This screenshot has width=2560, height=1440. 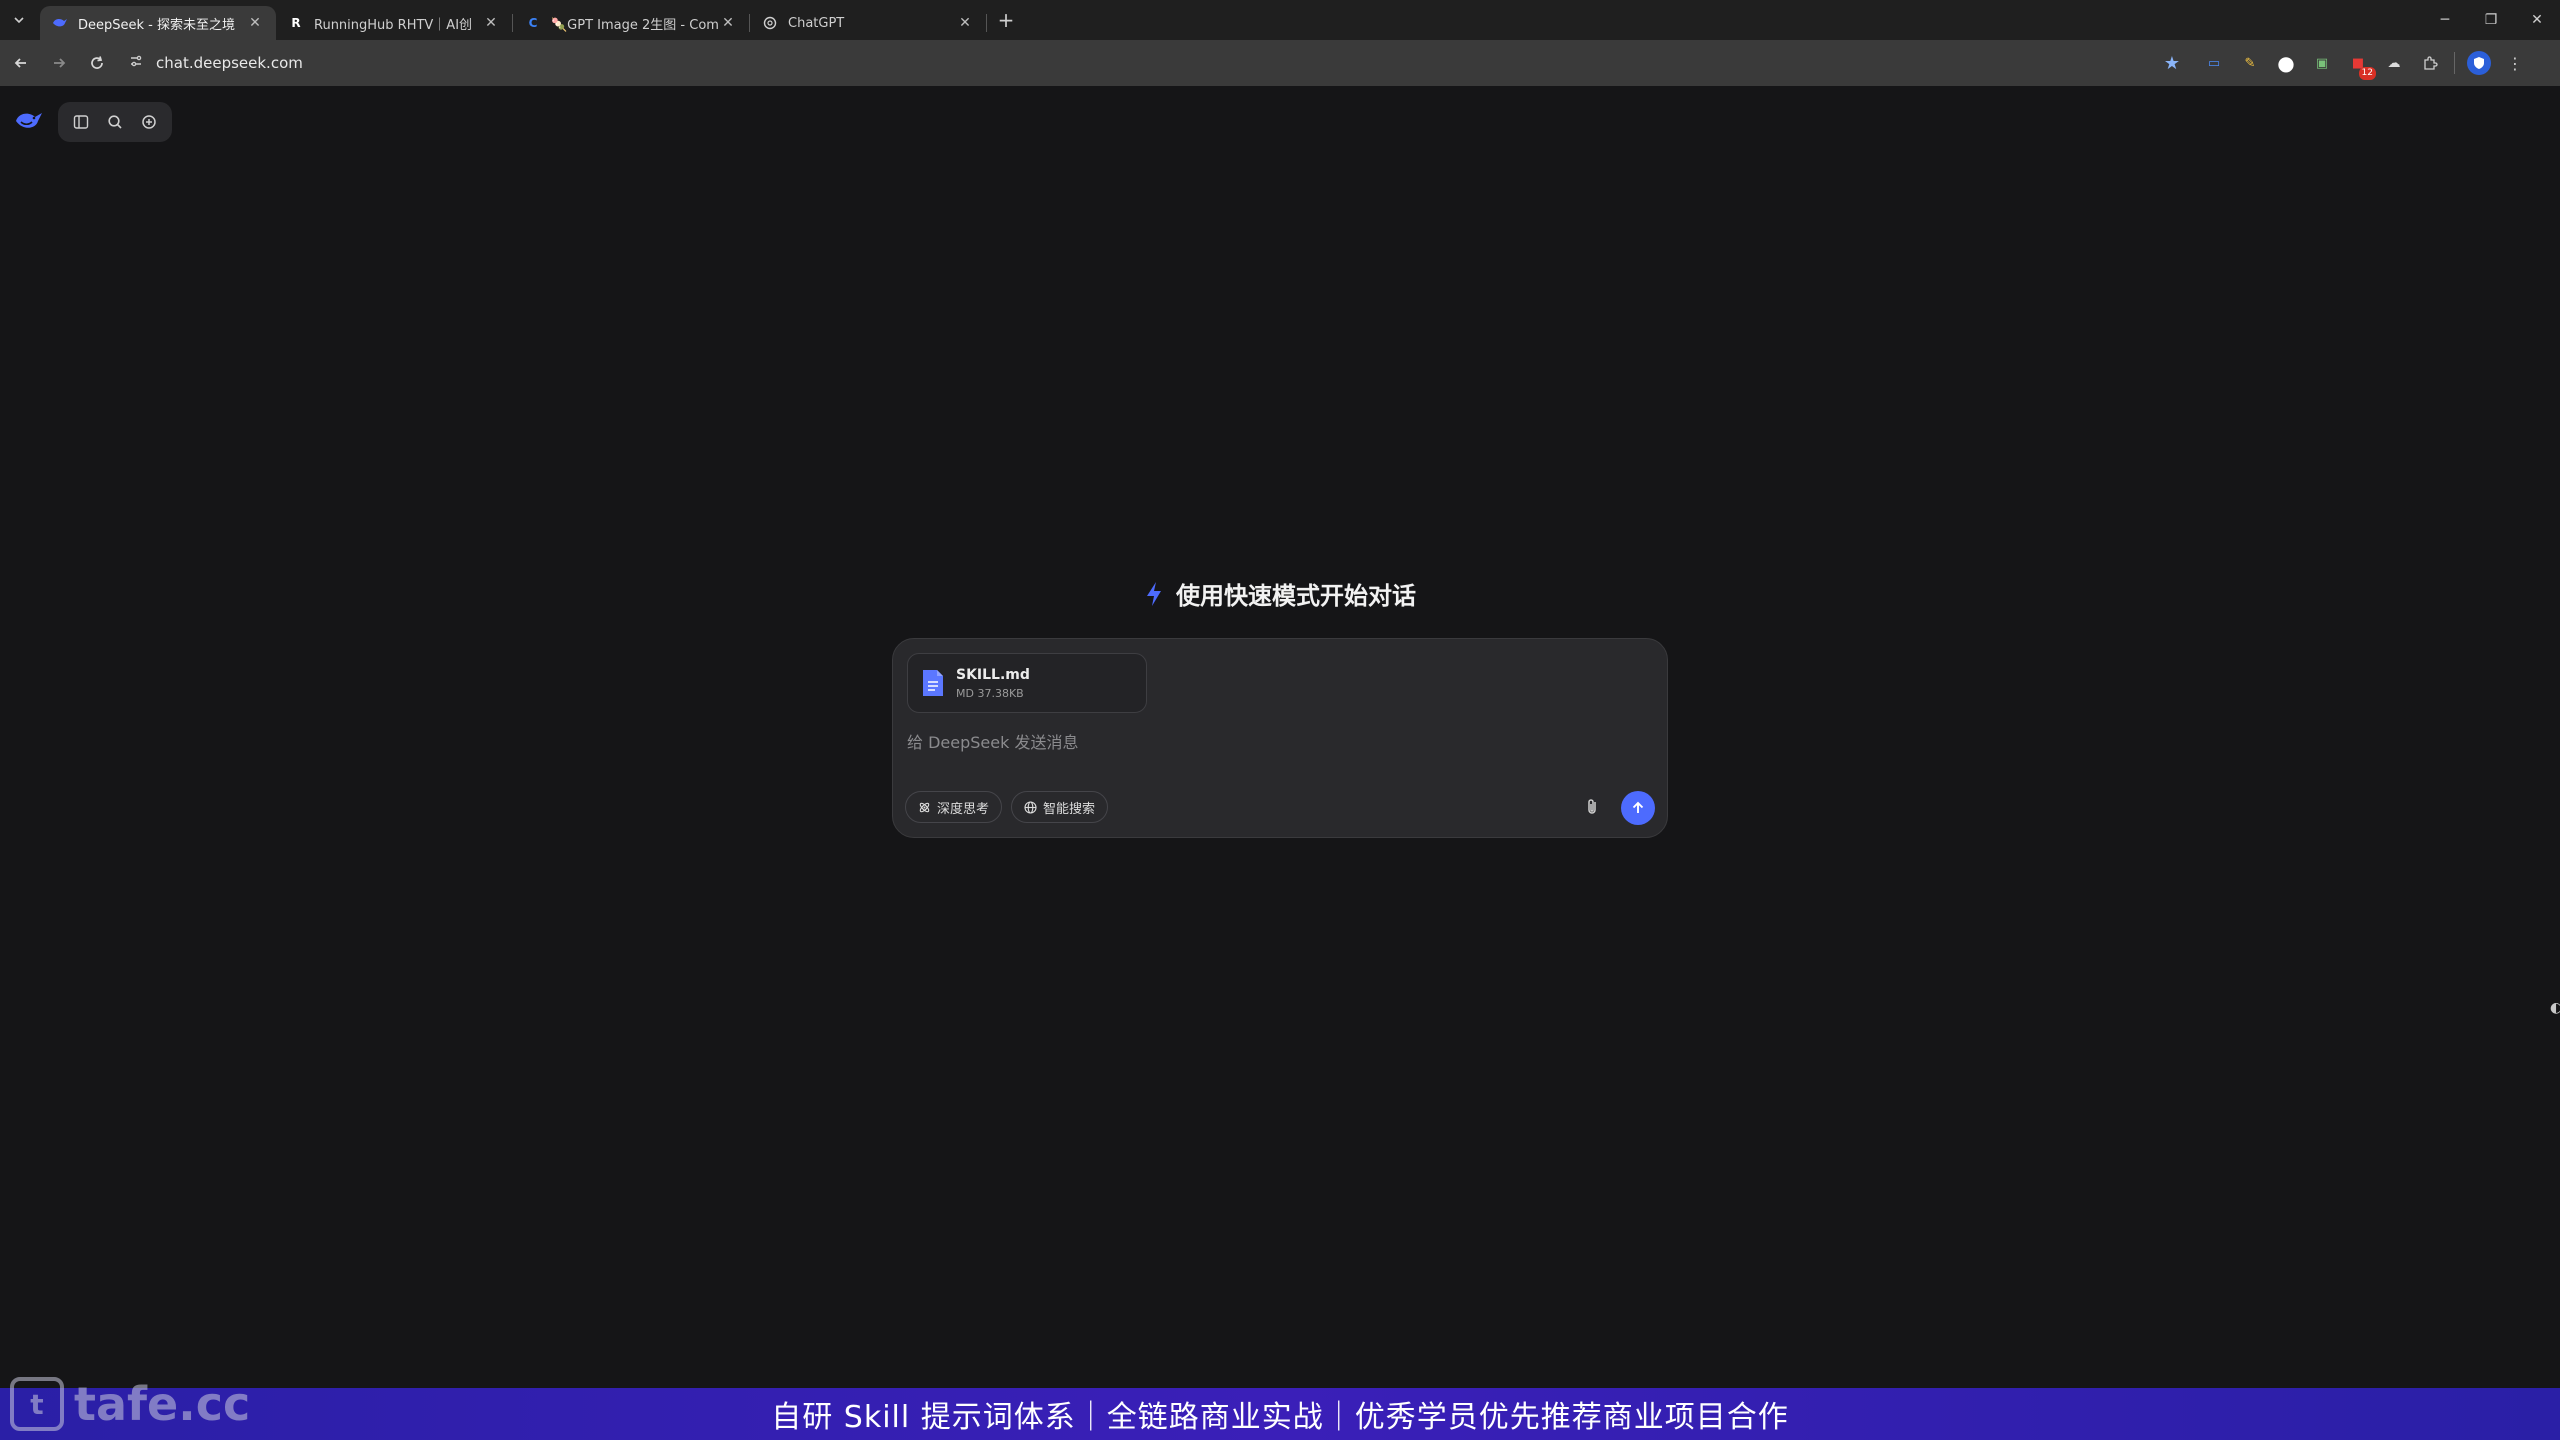 What do you see at coordinates (2394, 63) in the screenshot?
I see `extension-icon-6: ☁` at bounding box center [2394, 63].